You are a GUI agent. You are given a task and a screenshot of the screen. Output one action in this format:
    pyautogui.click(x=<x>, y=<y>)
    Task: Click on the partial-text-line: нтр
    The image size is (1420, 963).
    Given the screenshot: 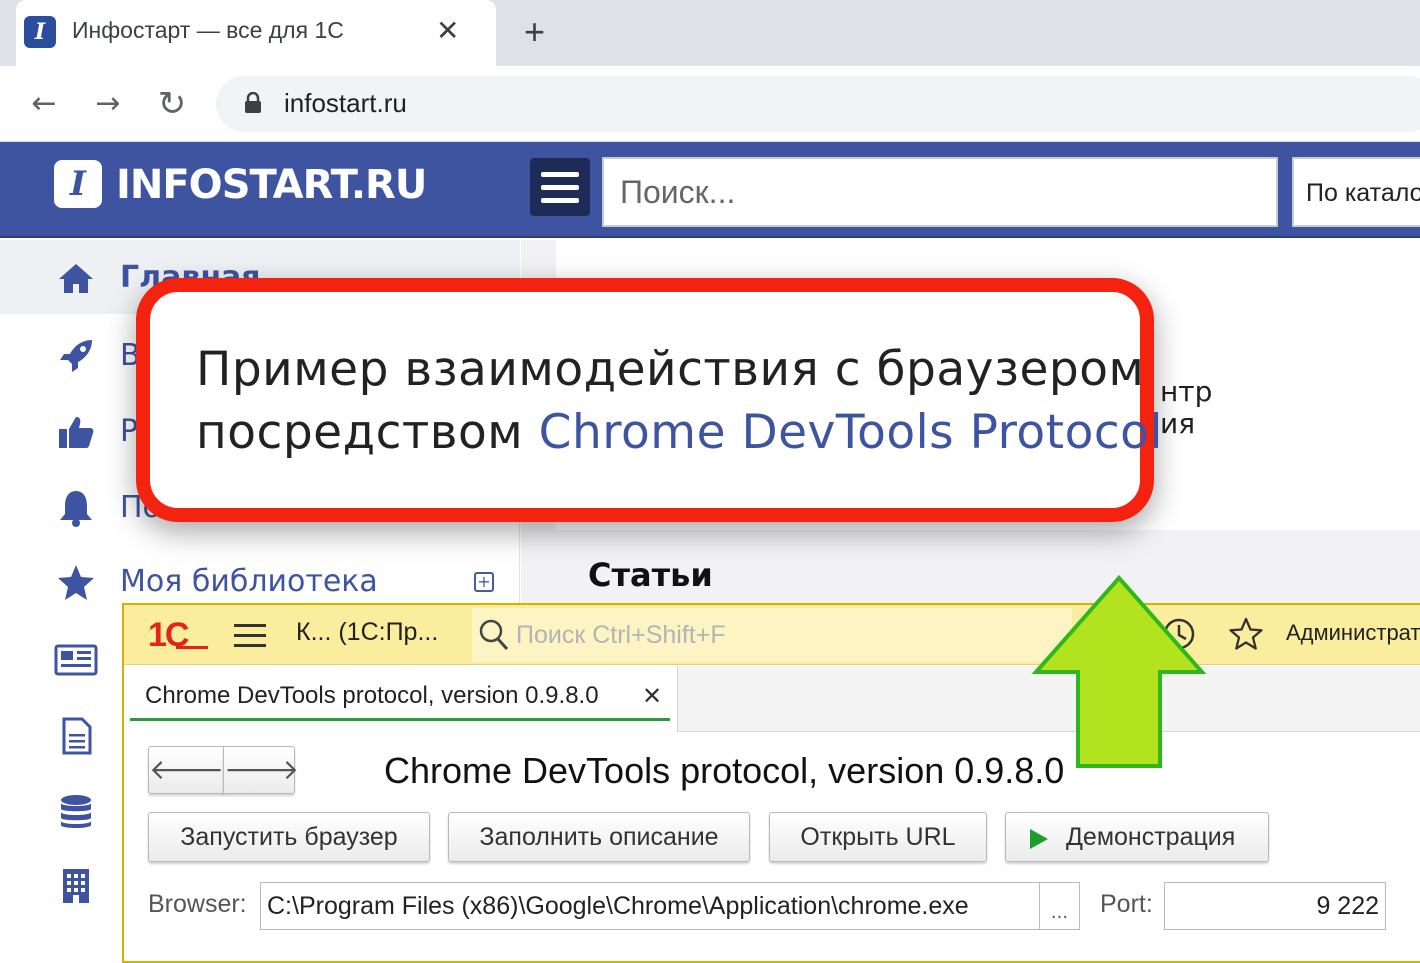 What is the action you would take?
    pyautogui.click(x=1186, y=391)
    